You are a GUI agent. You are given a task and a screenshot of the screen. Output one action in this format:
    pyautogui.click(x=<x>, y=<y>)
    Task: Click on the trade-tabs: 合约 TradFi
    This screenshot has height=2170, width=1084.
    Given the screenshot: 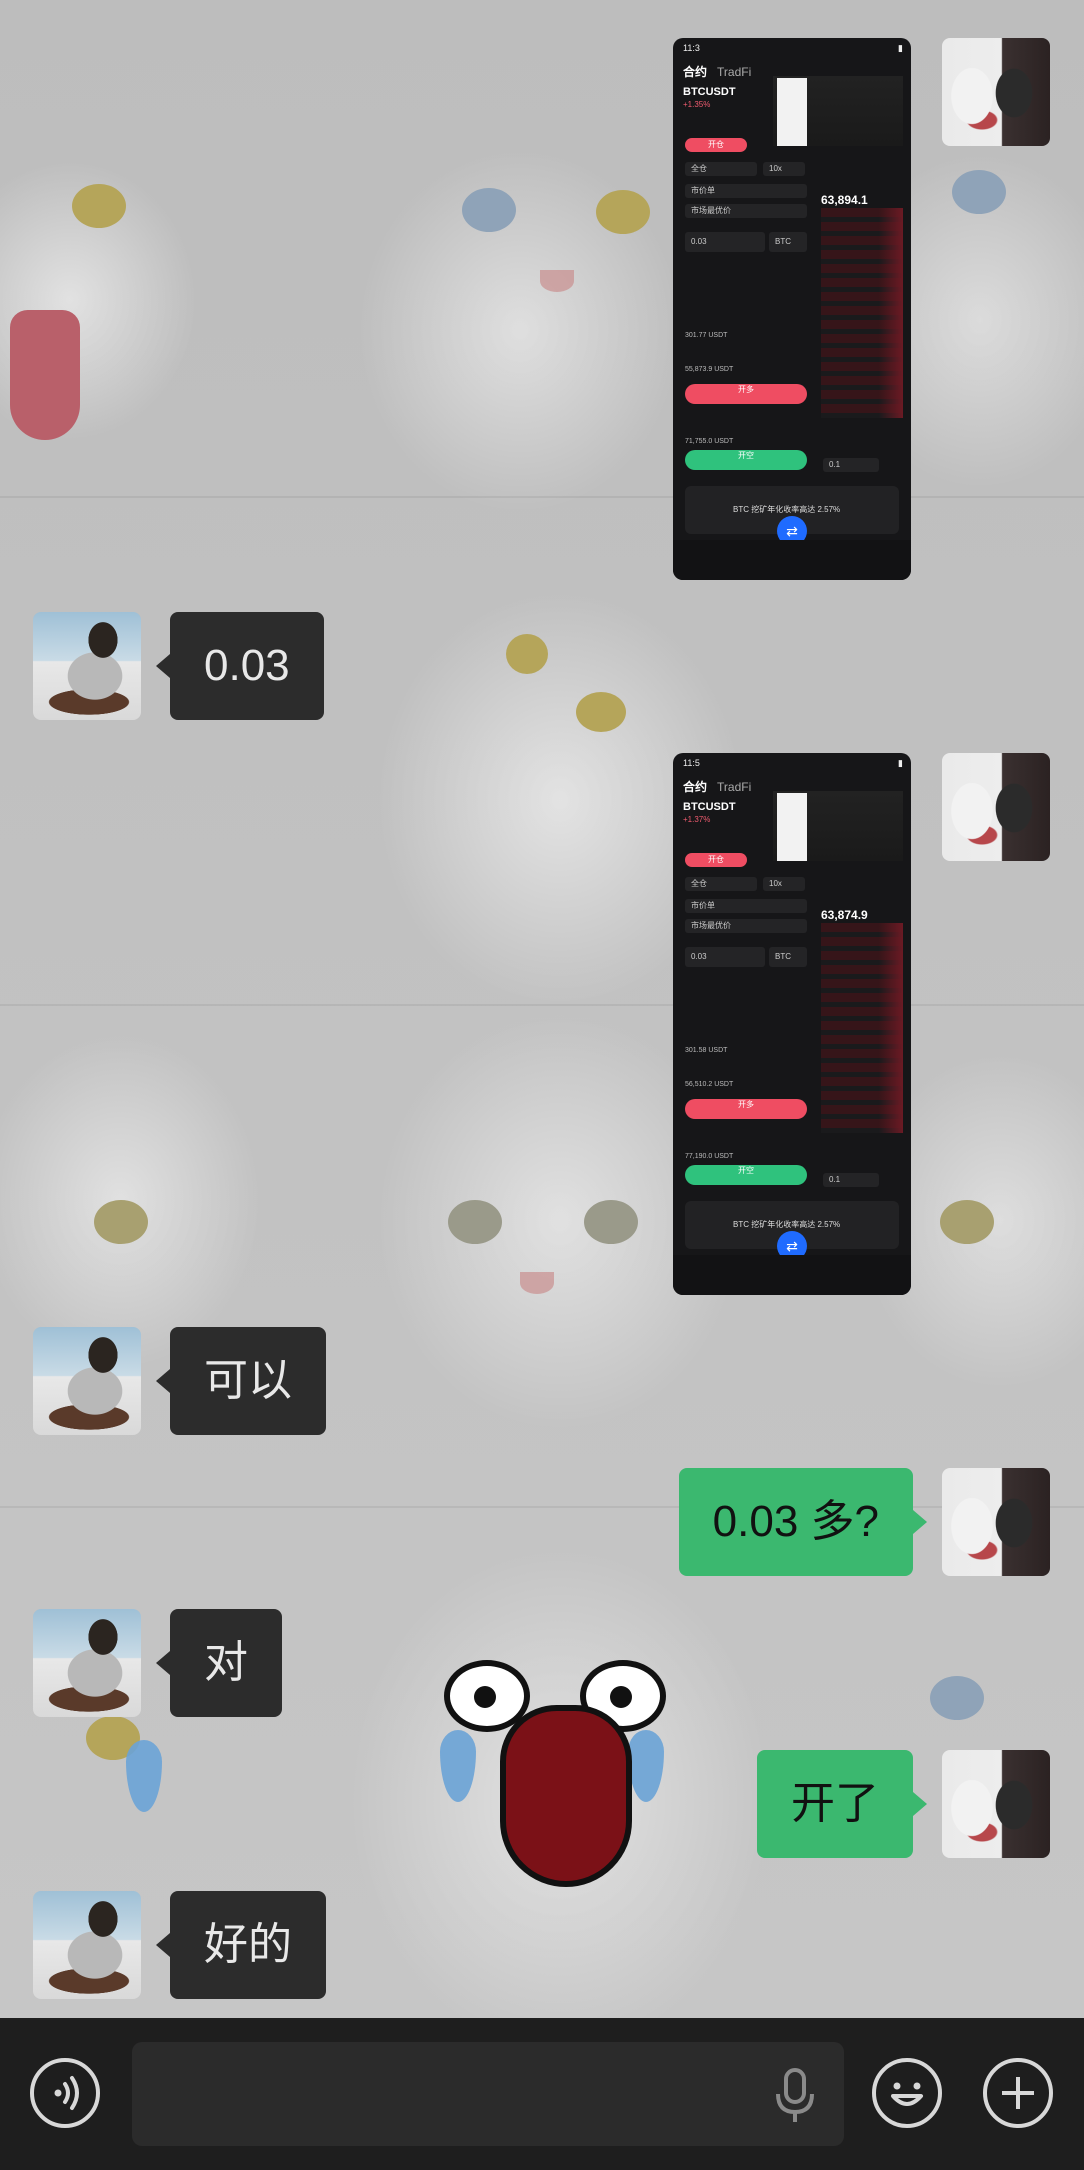 What is the action you would take?
    pyautogui.click(x=722, y=71)
    